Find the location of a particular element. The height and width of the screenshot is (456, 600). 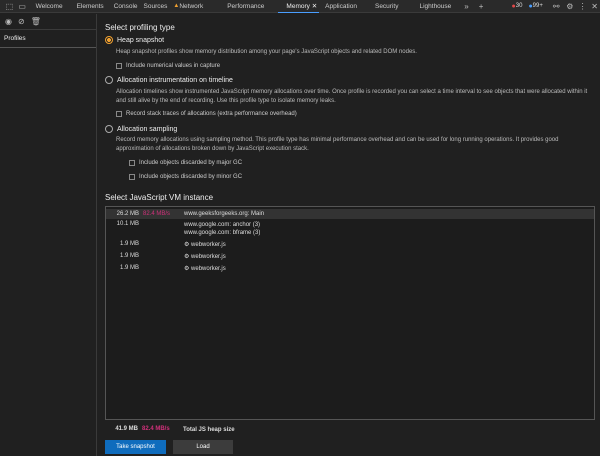

tab-console: Console is located at coordinates (126, 6).